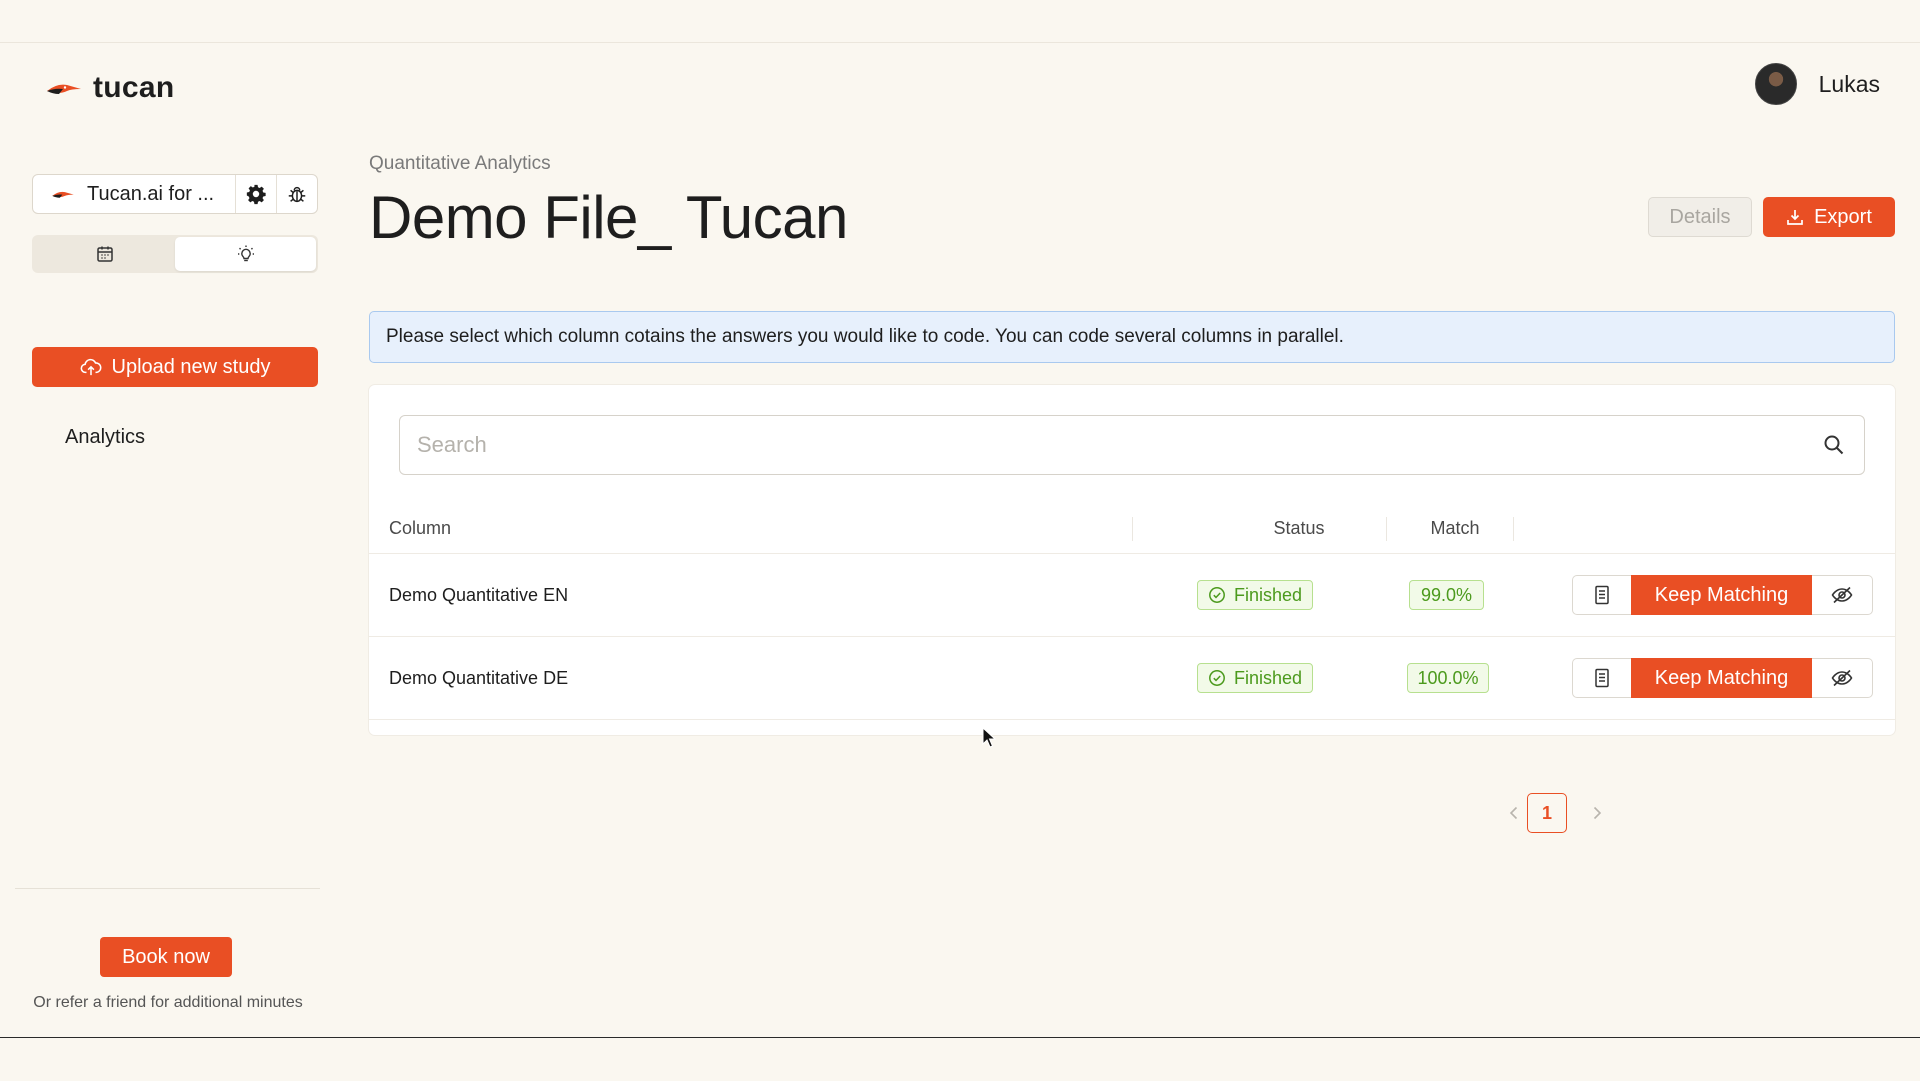 The width and height of the screenshot is (1920, 1081). What do you see at coordinates (168, 1002) in the screenshot?
I see `refer-friend-text: Or refer a friend for additional minutes` at bounding box center [168, 1002].